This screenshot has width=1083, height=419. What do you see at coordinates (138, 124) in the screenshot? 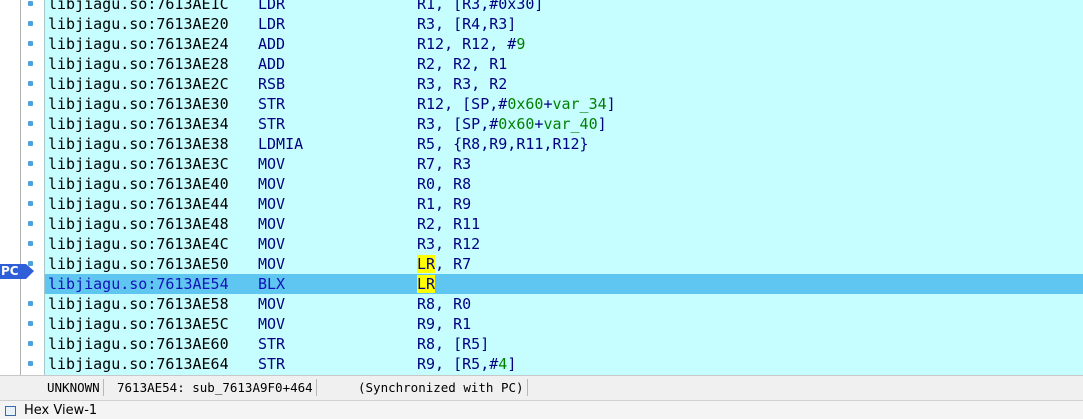
I see `address: libjiagu.so:7613AE34` at bounding box center [138, 124].